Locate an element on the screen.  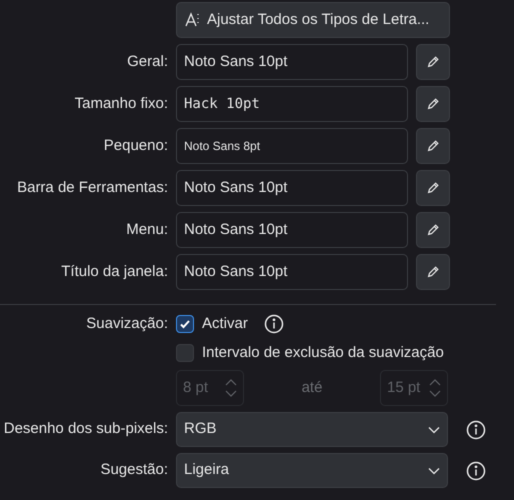
font-label: Menu: is located at coordinates (146, 230).